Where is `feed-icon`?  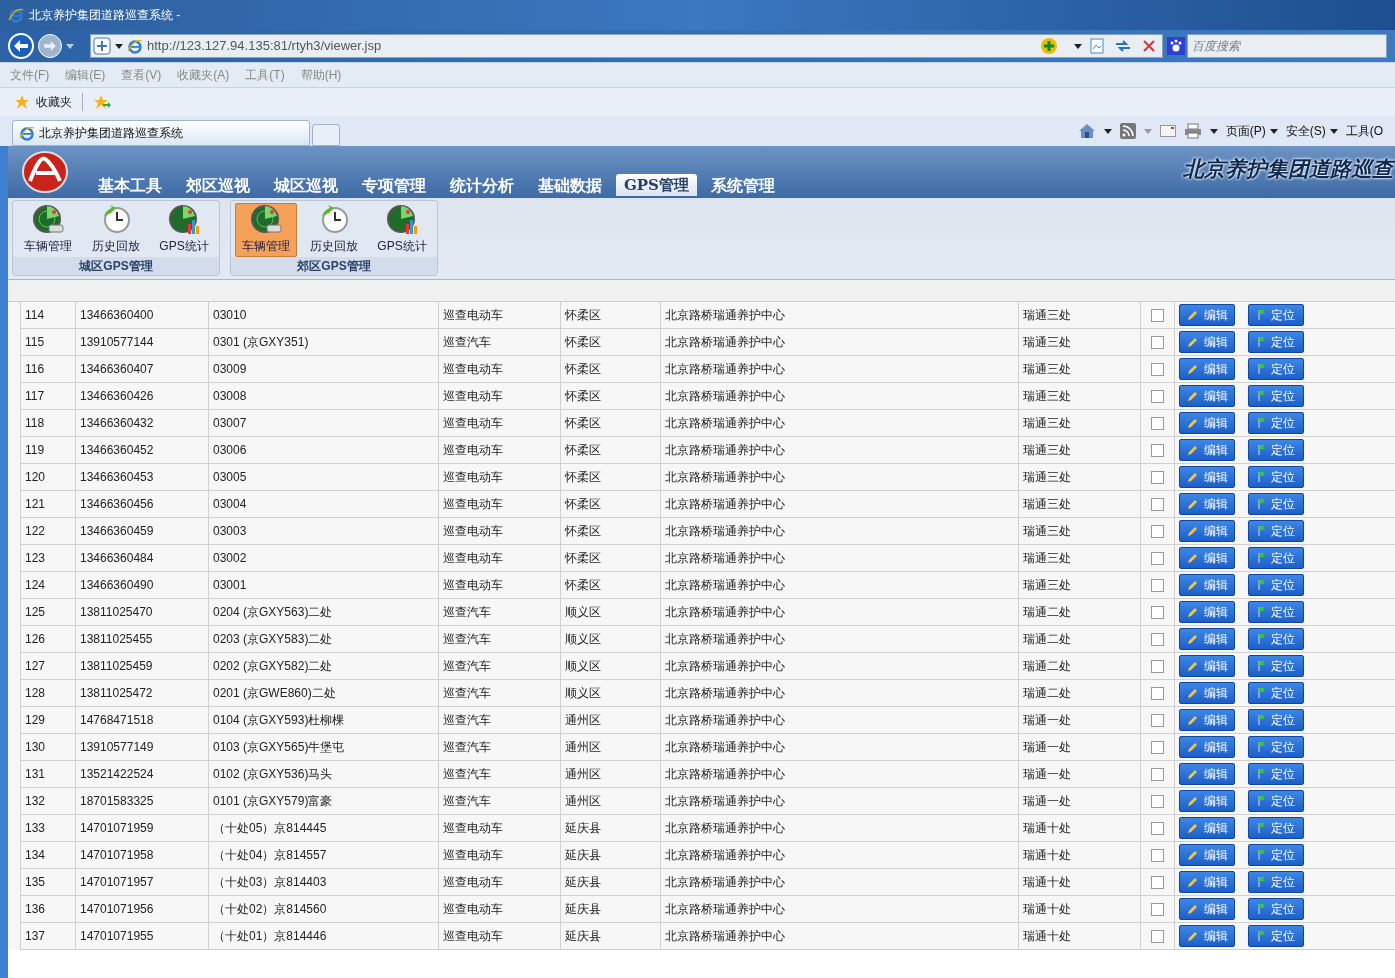
feed-icon is located at coordinates (1127, 131).